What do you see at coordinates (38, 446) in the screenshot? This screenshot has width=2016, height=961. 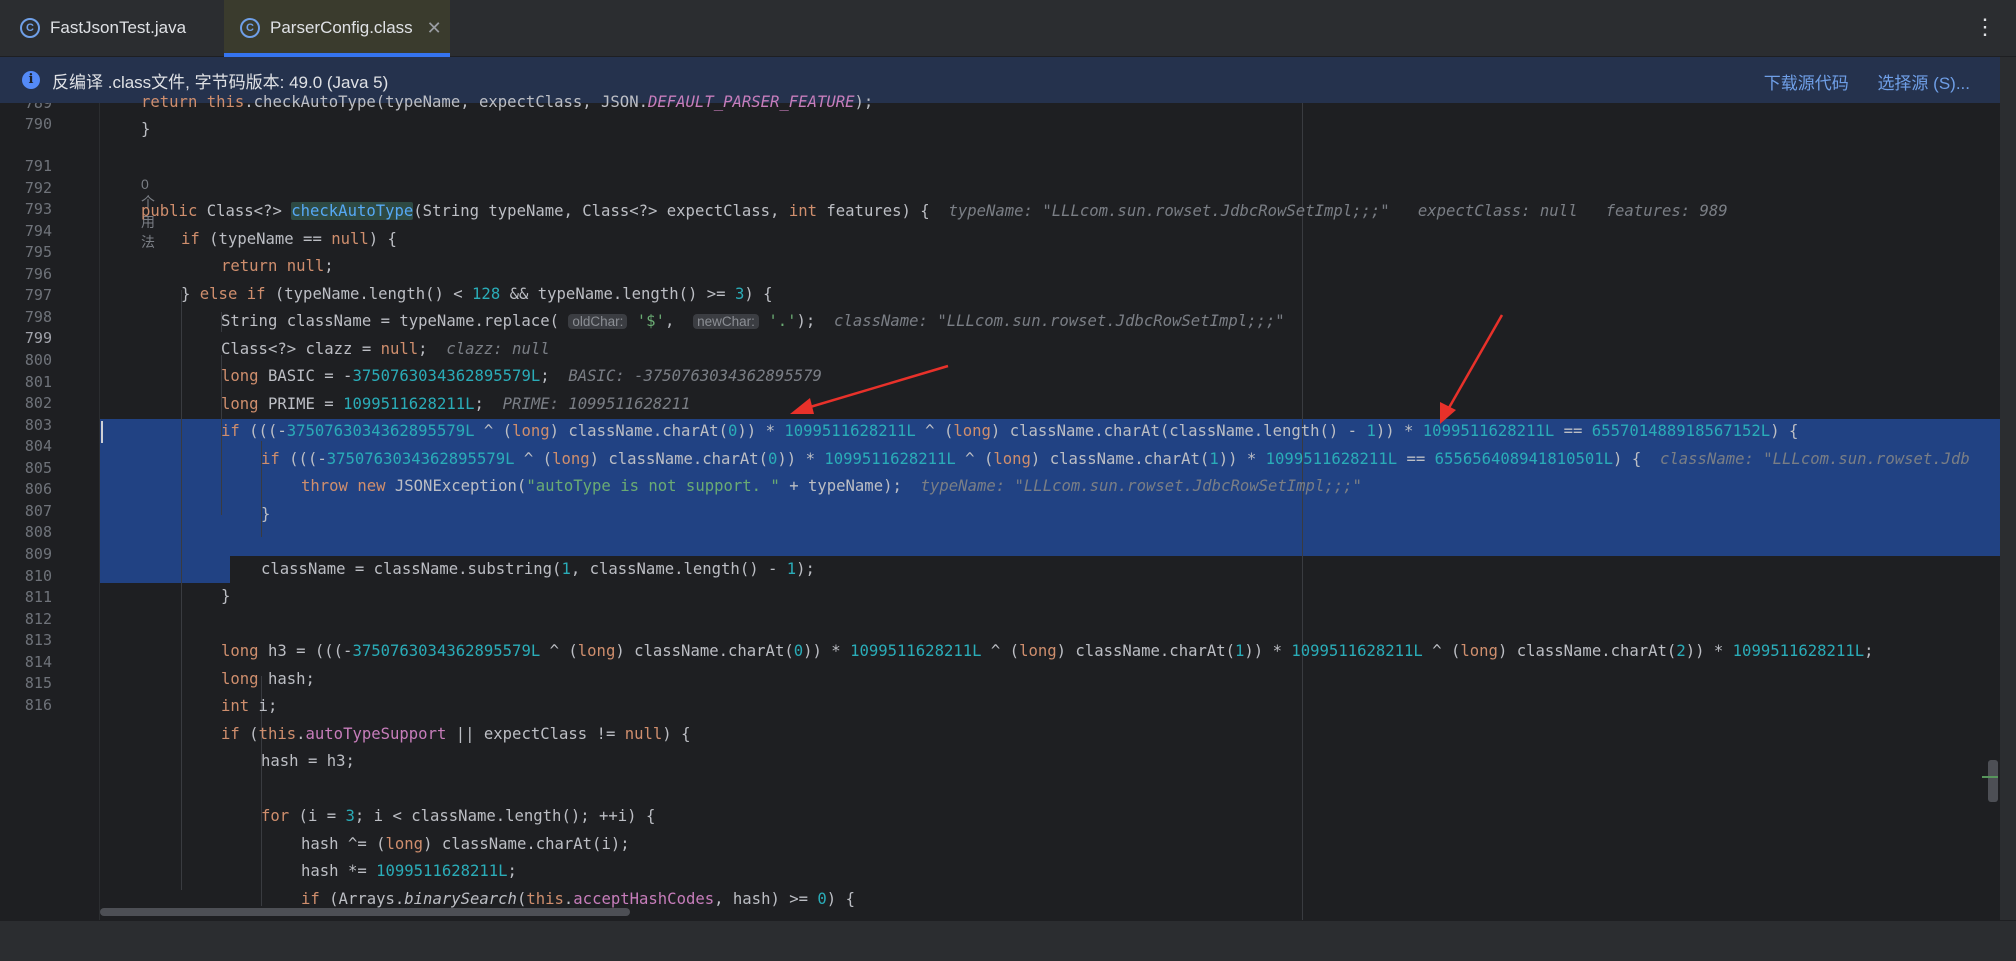 I see `line-number: 804` at bounding box center [38, 446].